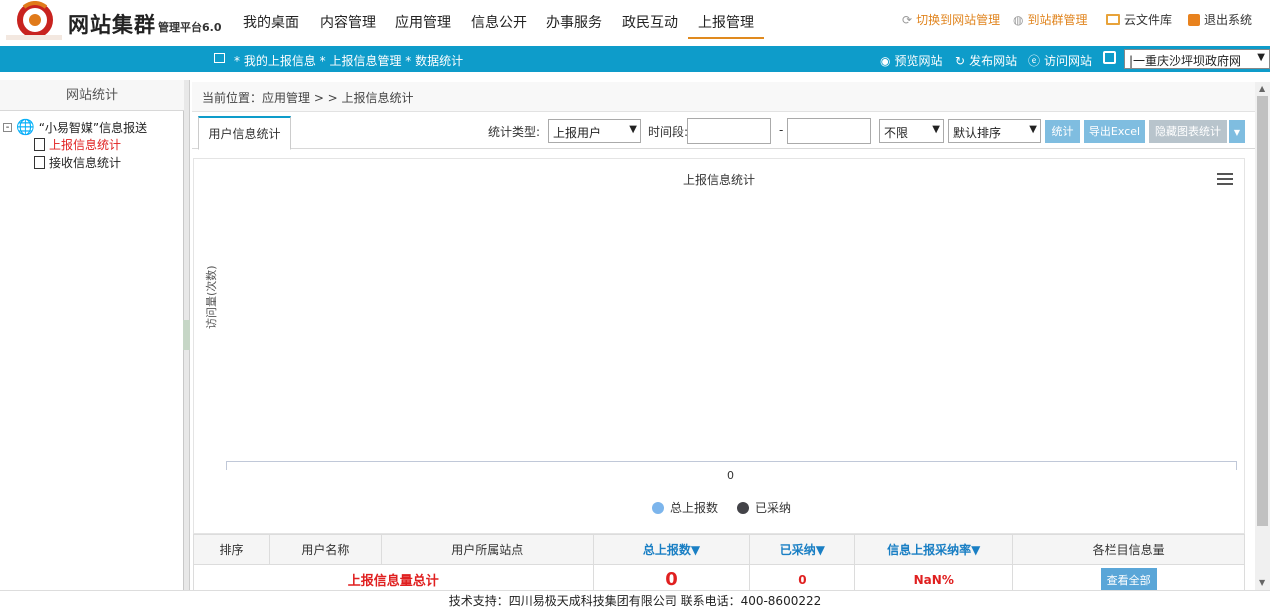 Image resolution: width=1270 pixels, height=612 pixels. I want to click on chart-tick-left, so click(226, 465).